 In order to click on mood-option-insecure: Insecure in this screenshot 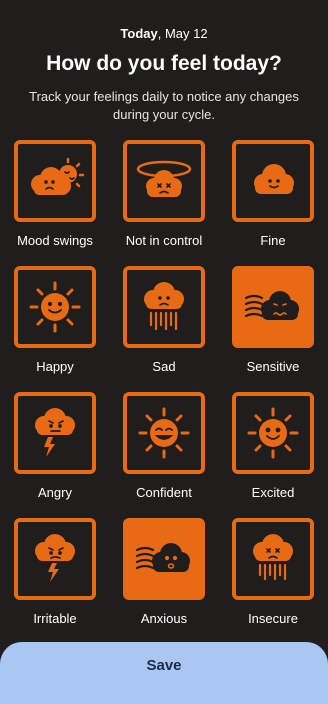, I will do `click(273, 578)`.